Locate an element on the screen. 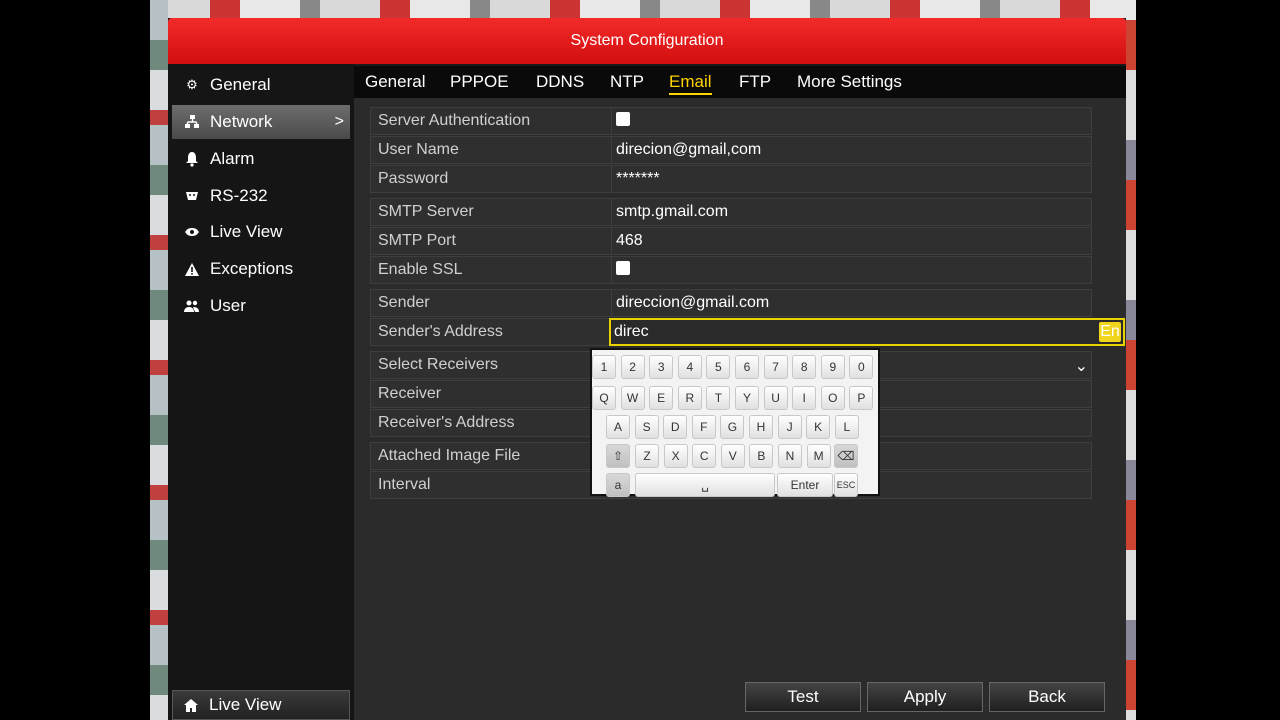 The width and height of the screenshot is (1280, 720). key-p: P is located at coordinates (861, 398).